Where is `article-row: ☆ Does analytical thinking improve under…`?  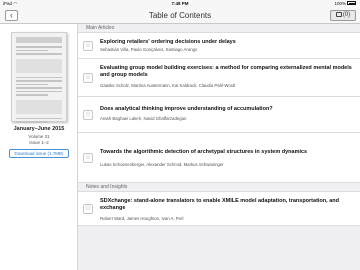 article-row: ☆ Does analytical thinking improve under… is located at coordinates (219, 115).